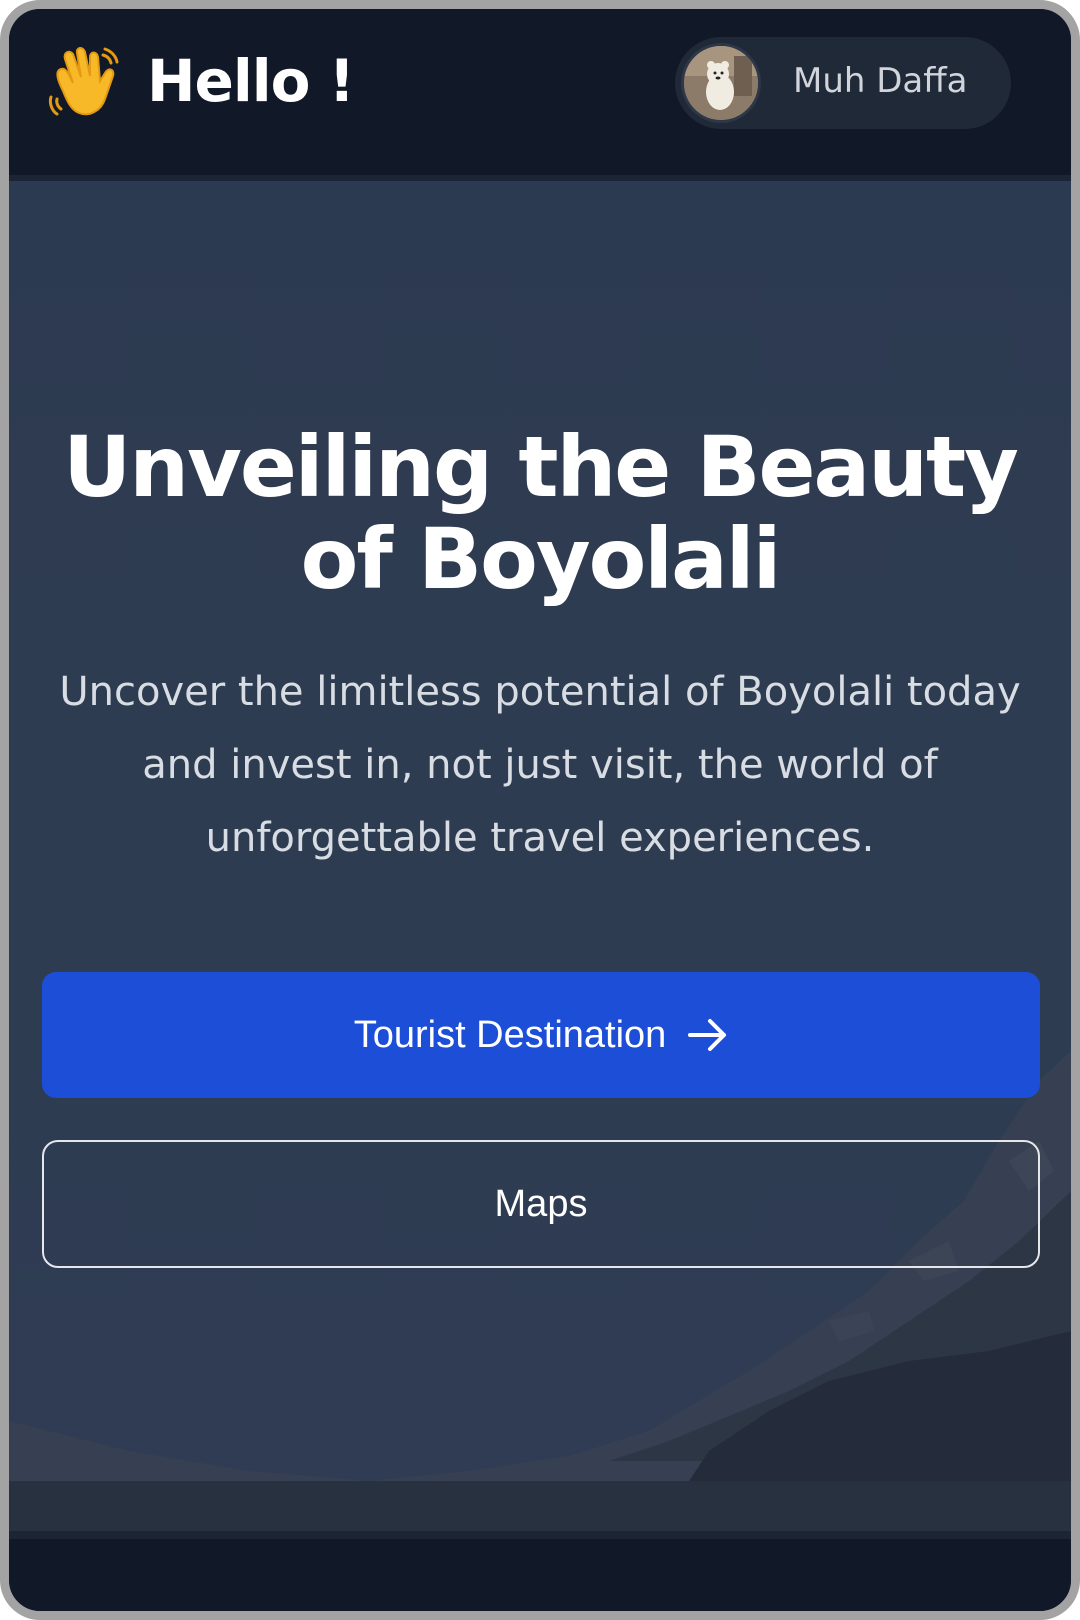  What do you see at coordinates (707, 1035) in the screenshot?
I see `arrow-right-icon` at bounding box center [707, 1035].